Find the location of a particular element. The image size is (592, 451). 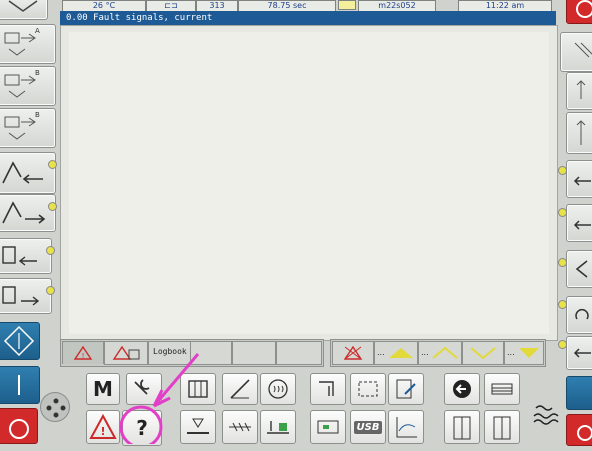

printer-key is located at coordinates (502, 389).